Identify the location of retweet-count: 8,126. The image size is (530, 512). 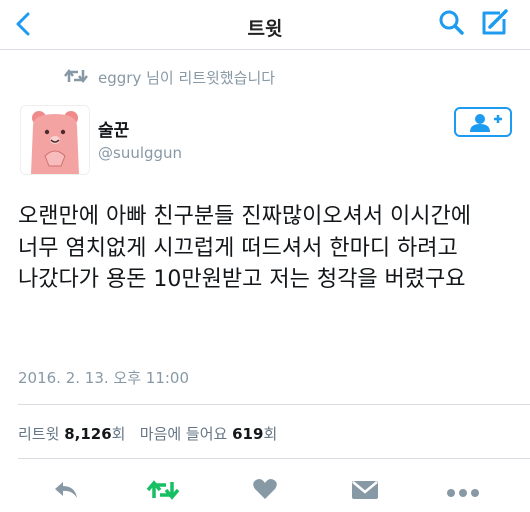
(87, 434).